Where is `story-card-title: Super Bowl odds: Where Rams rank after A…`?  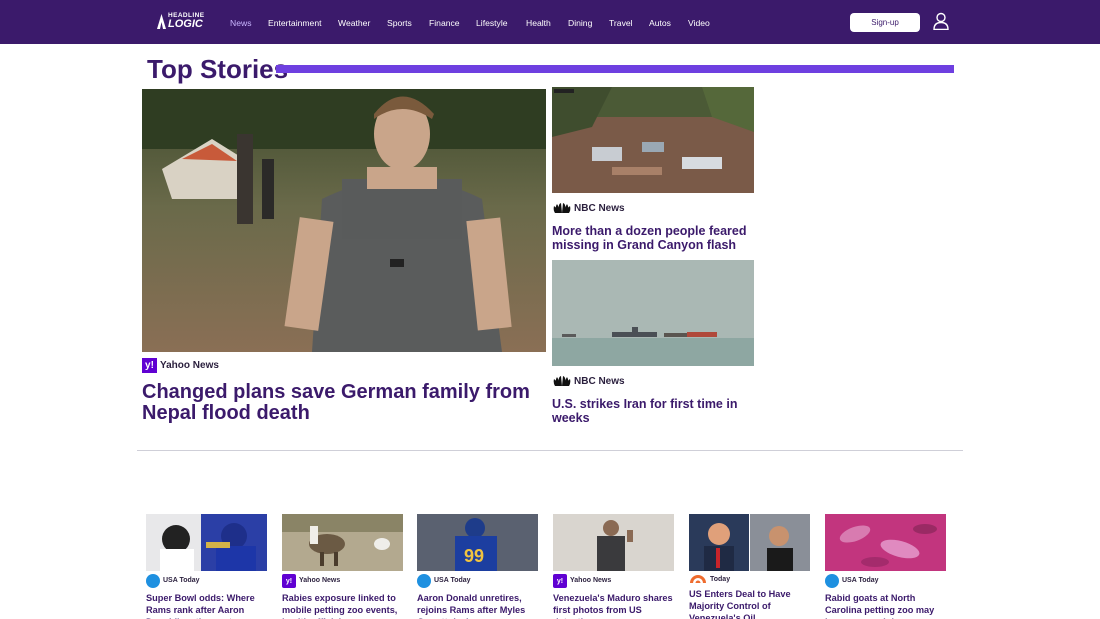
story-card-title: Super Bowl odds: Where Rams rank after A… is located at coordinates (206, 605).